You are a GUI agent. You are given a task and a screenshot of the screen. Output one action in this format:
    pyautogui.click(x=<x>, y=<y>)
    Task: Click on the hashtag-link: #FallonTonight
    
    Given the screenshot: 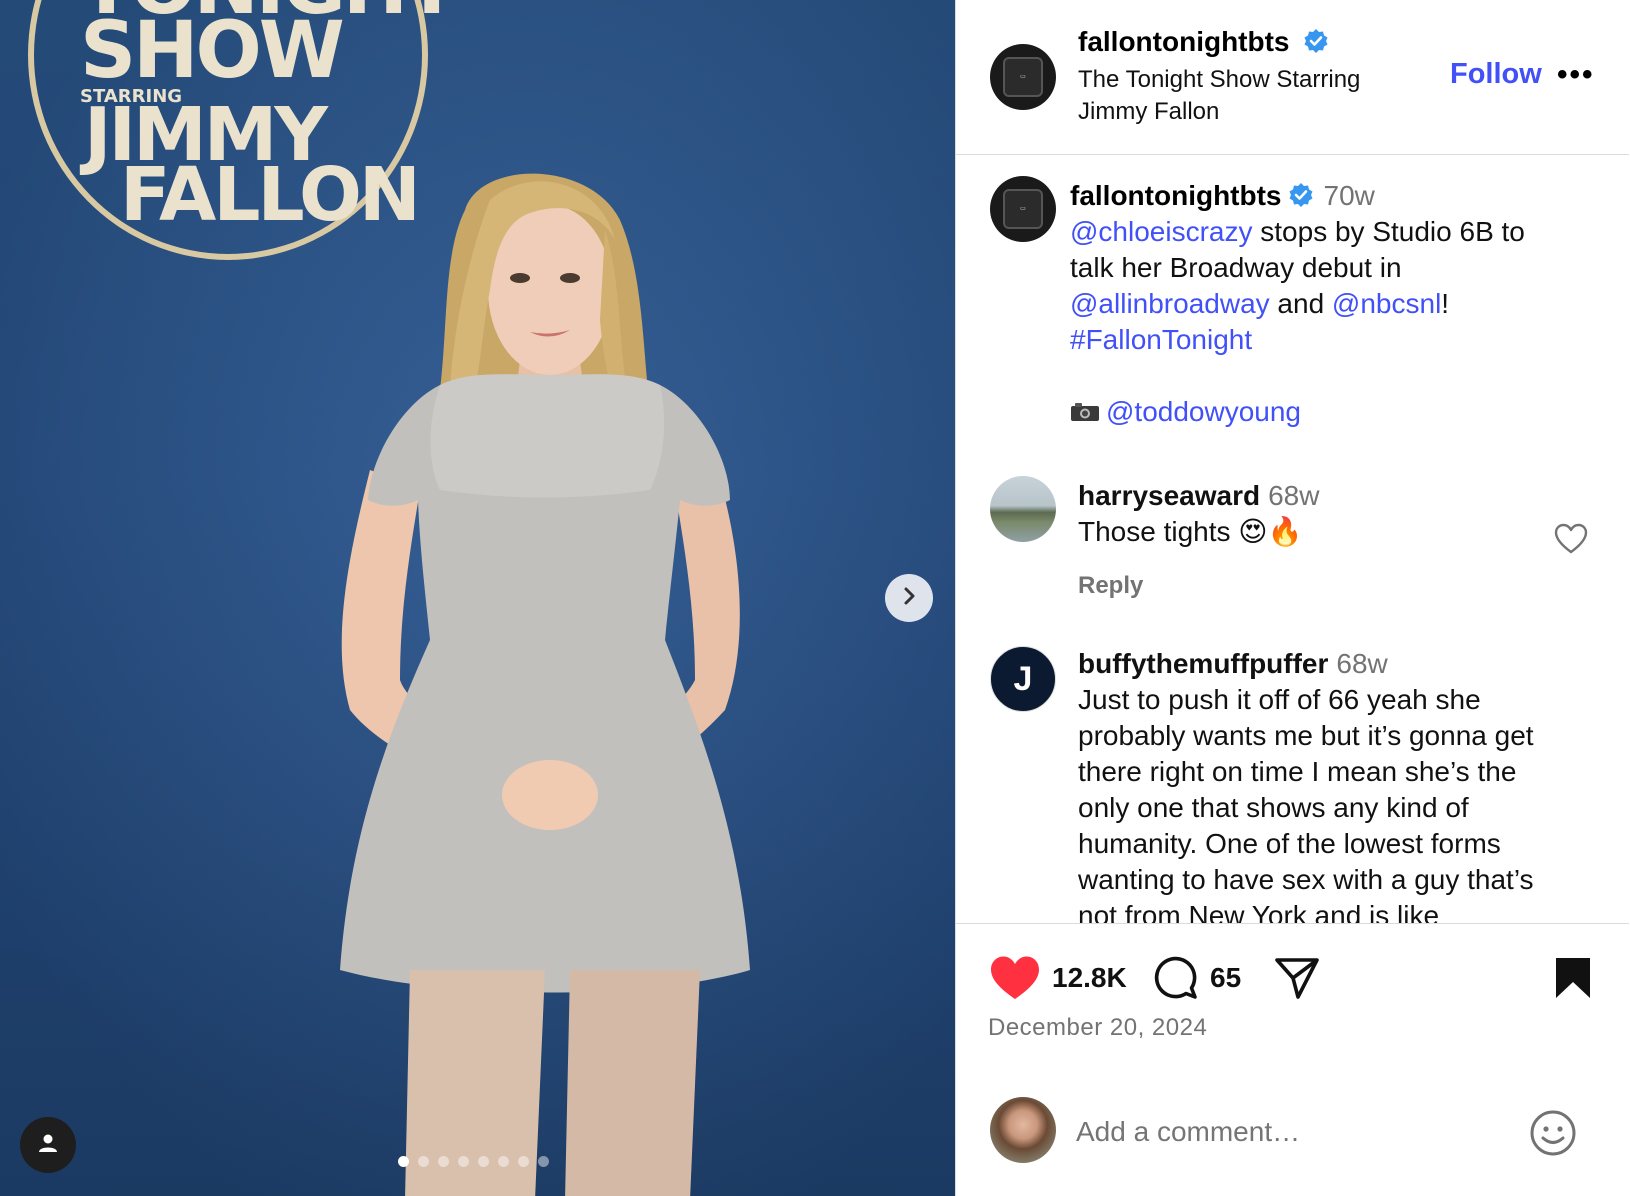 What is the action you would take?
    pyautogui.click(x=1161, y=339)
    